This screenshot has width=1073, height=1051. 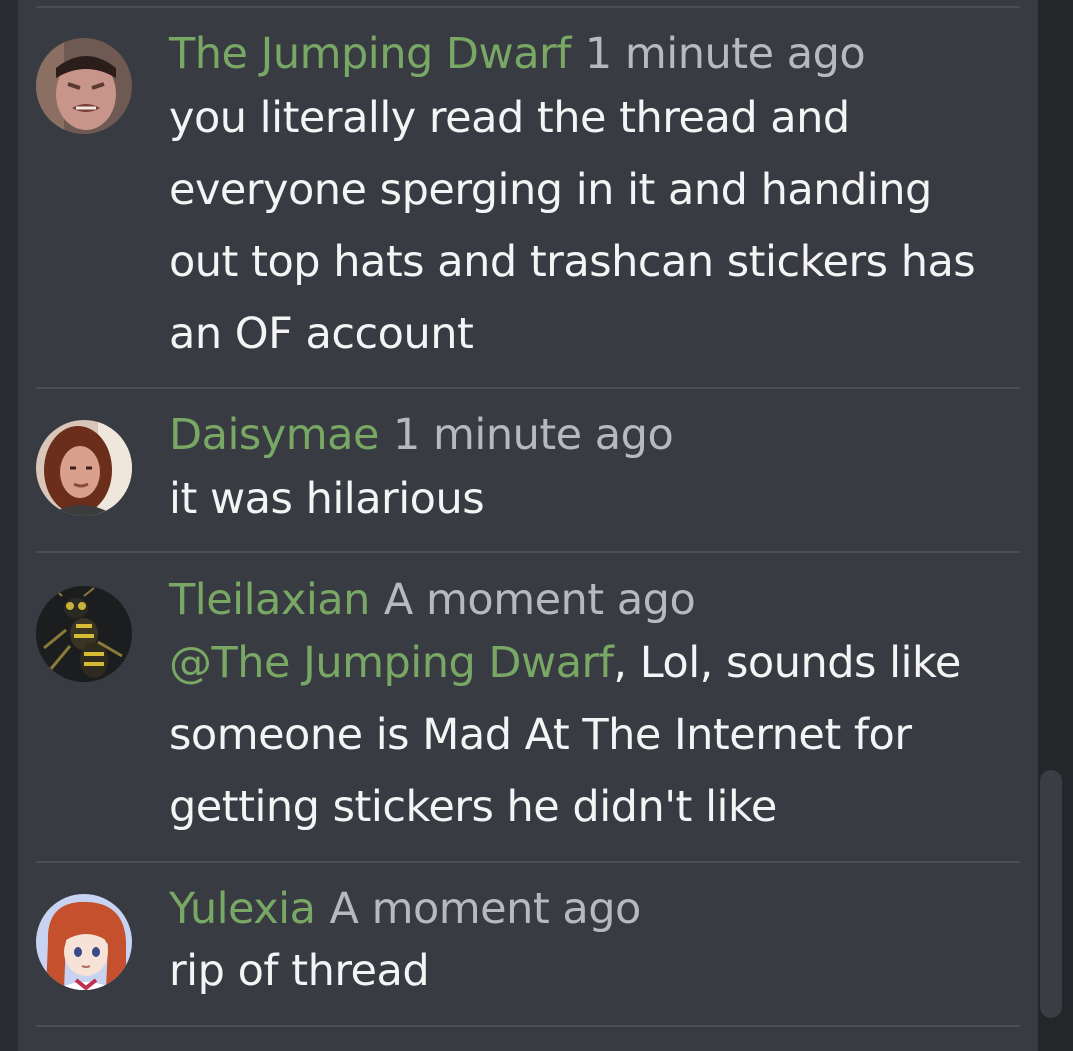 I want to click on author-name: Daisymae, so click(x=274, y=435).